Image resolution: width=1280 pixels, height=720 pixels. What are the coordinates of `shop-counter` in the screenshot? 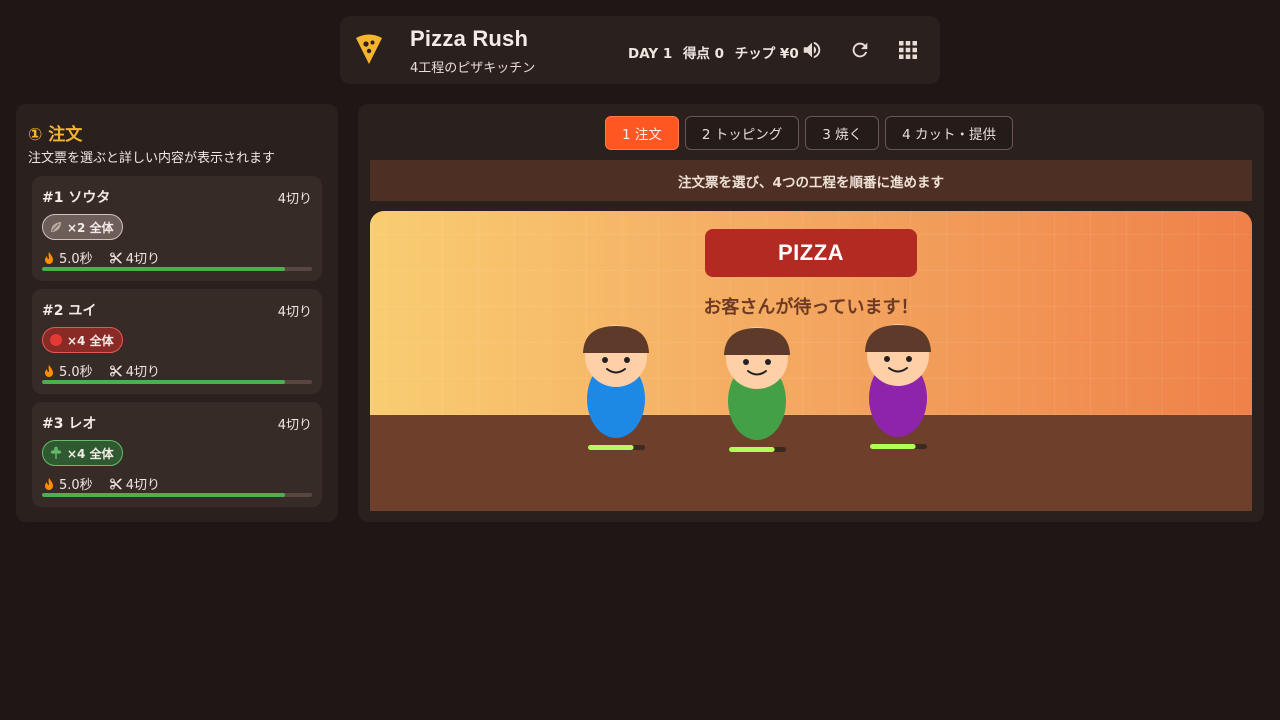 It's located at (811, 463).